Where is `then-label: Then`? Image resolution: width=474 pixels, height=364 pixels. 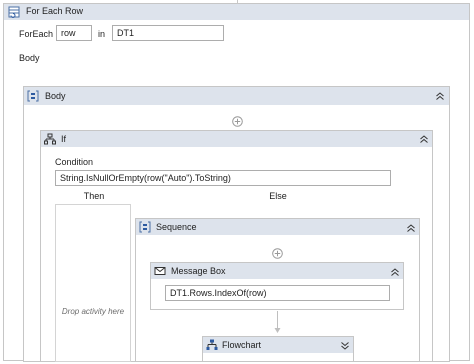
then-label: Then is located at coordinates (94, 196).